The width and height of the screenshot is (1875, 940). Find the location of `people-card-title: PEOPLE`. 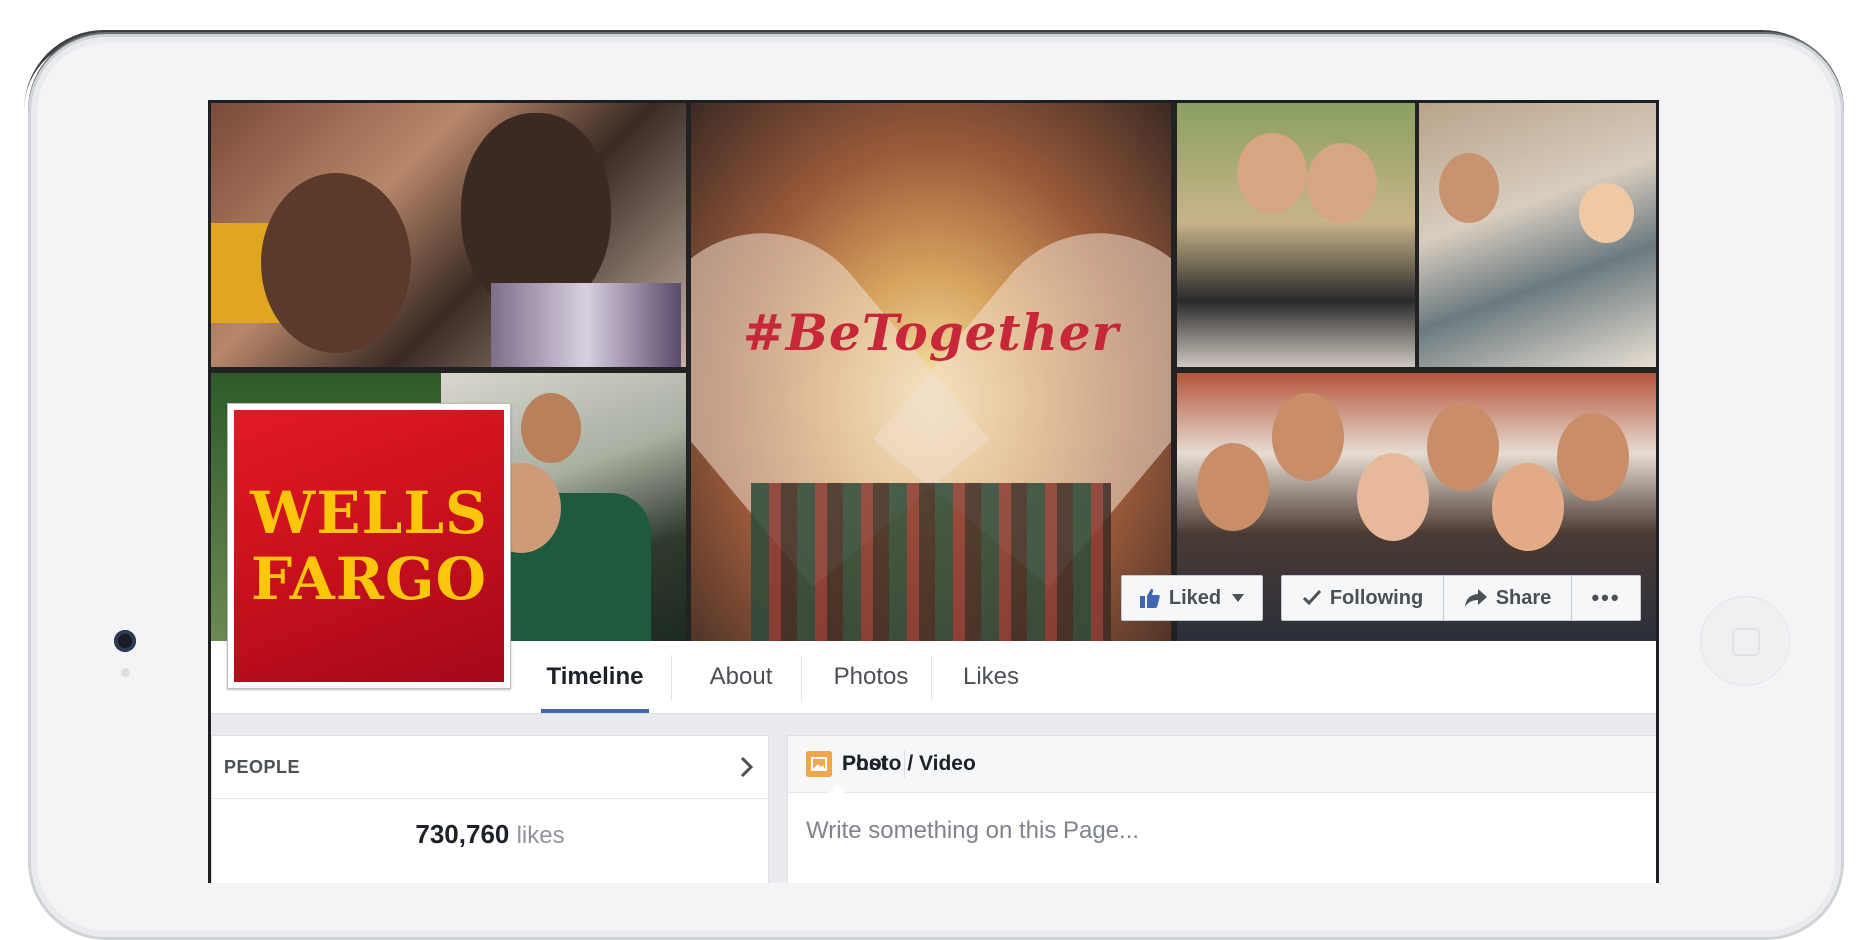

people-card-title: PEOPLE is located at coordinates (262, 766).